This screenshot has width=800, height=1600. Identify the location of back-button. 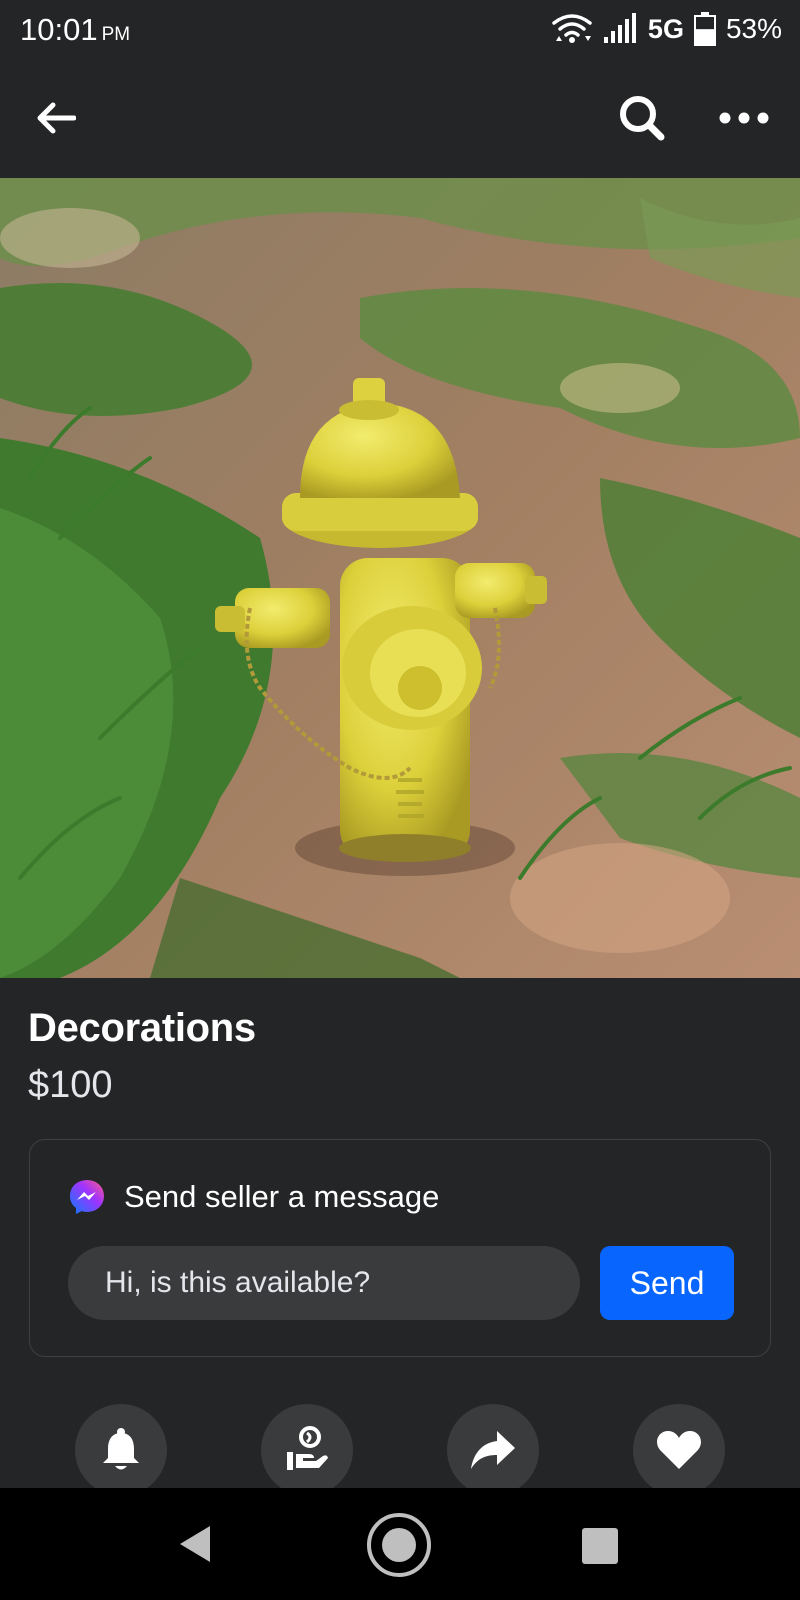
(56, 118).